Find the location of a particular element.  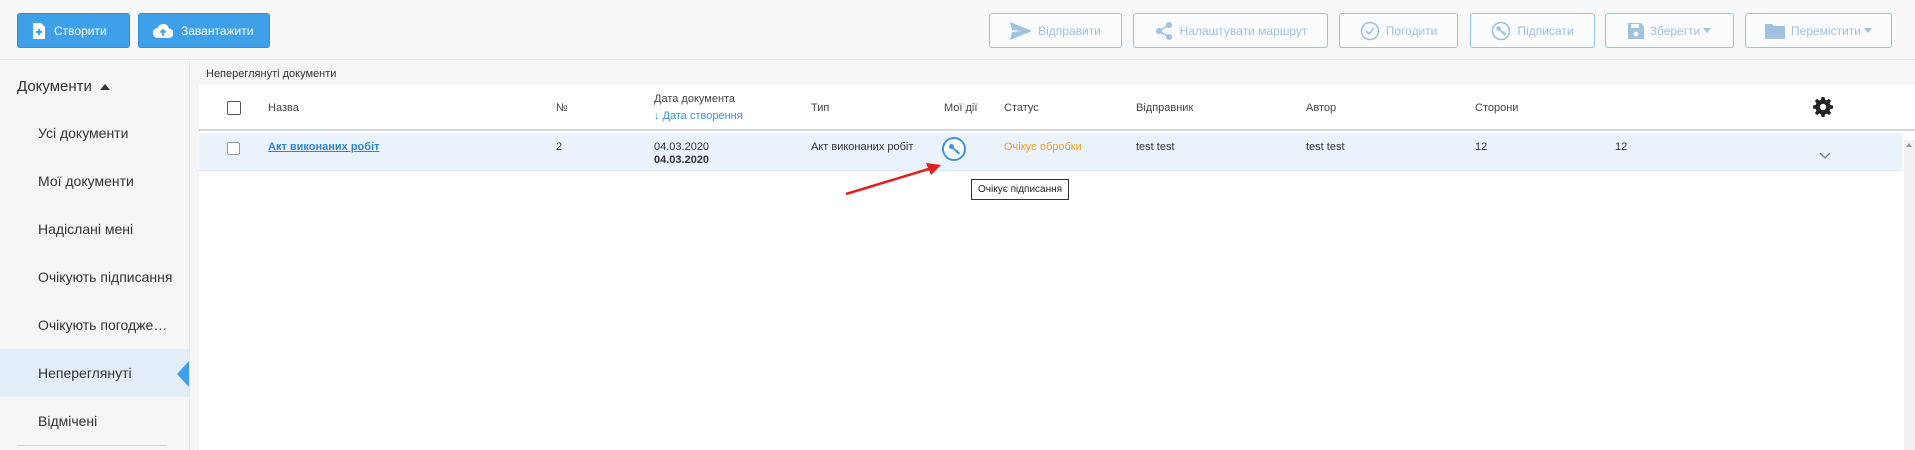

breadcrumb: Непереглянуті документи is located at coordinates (271, 74).